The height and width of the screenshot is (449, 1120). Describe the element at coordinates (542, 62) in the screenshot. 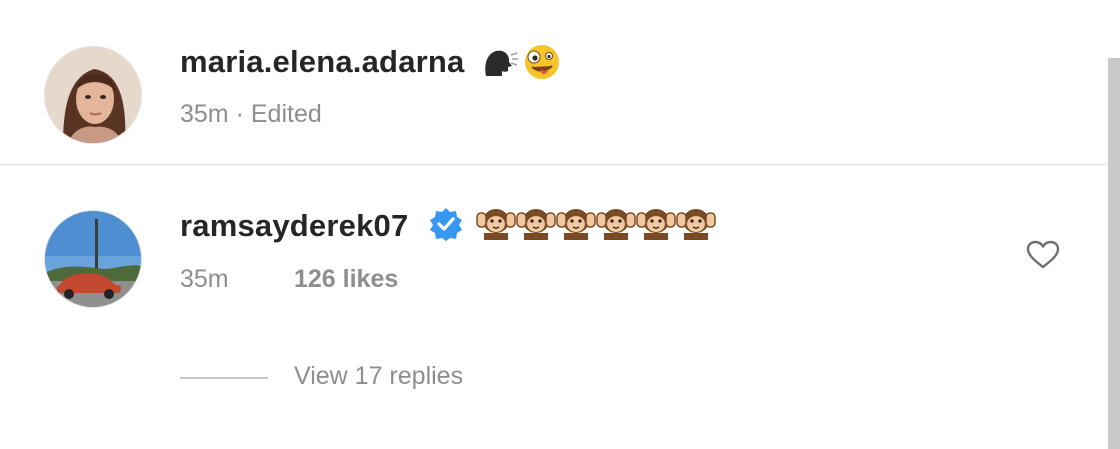

I see `zany-face-icon` at that location.